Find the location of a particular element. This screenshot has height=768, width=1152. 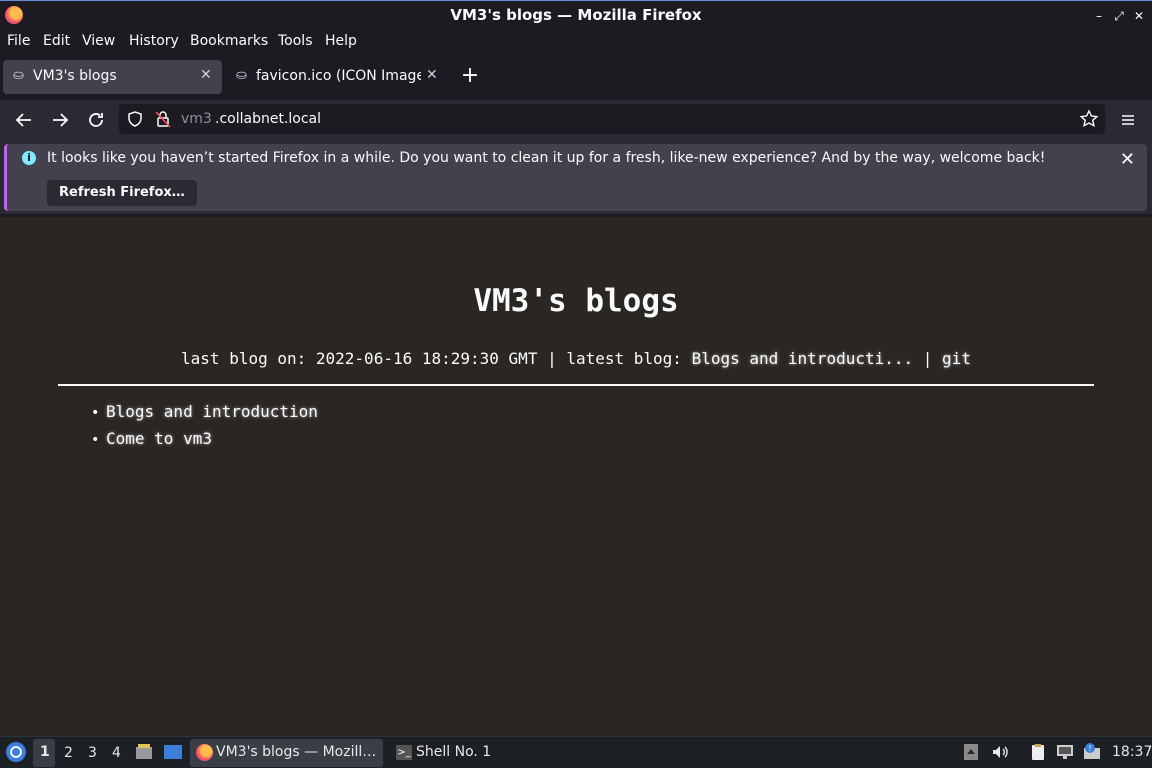

arrow-right-icon is located at coordinates (61, 120).